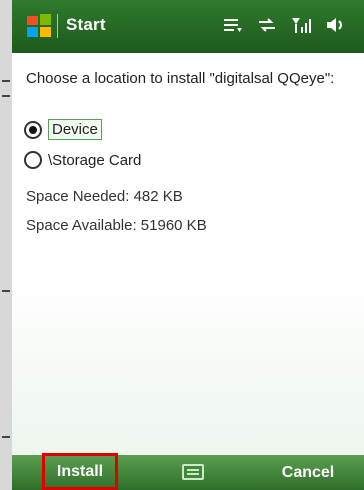 The width and height of the screenshot is (364, 490). What do you see at coordinates (267, 25) in the screenshot?
I see `connectivity-icon` at bounding box center [267, 25].